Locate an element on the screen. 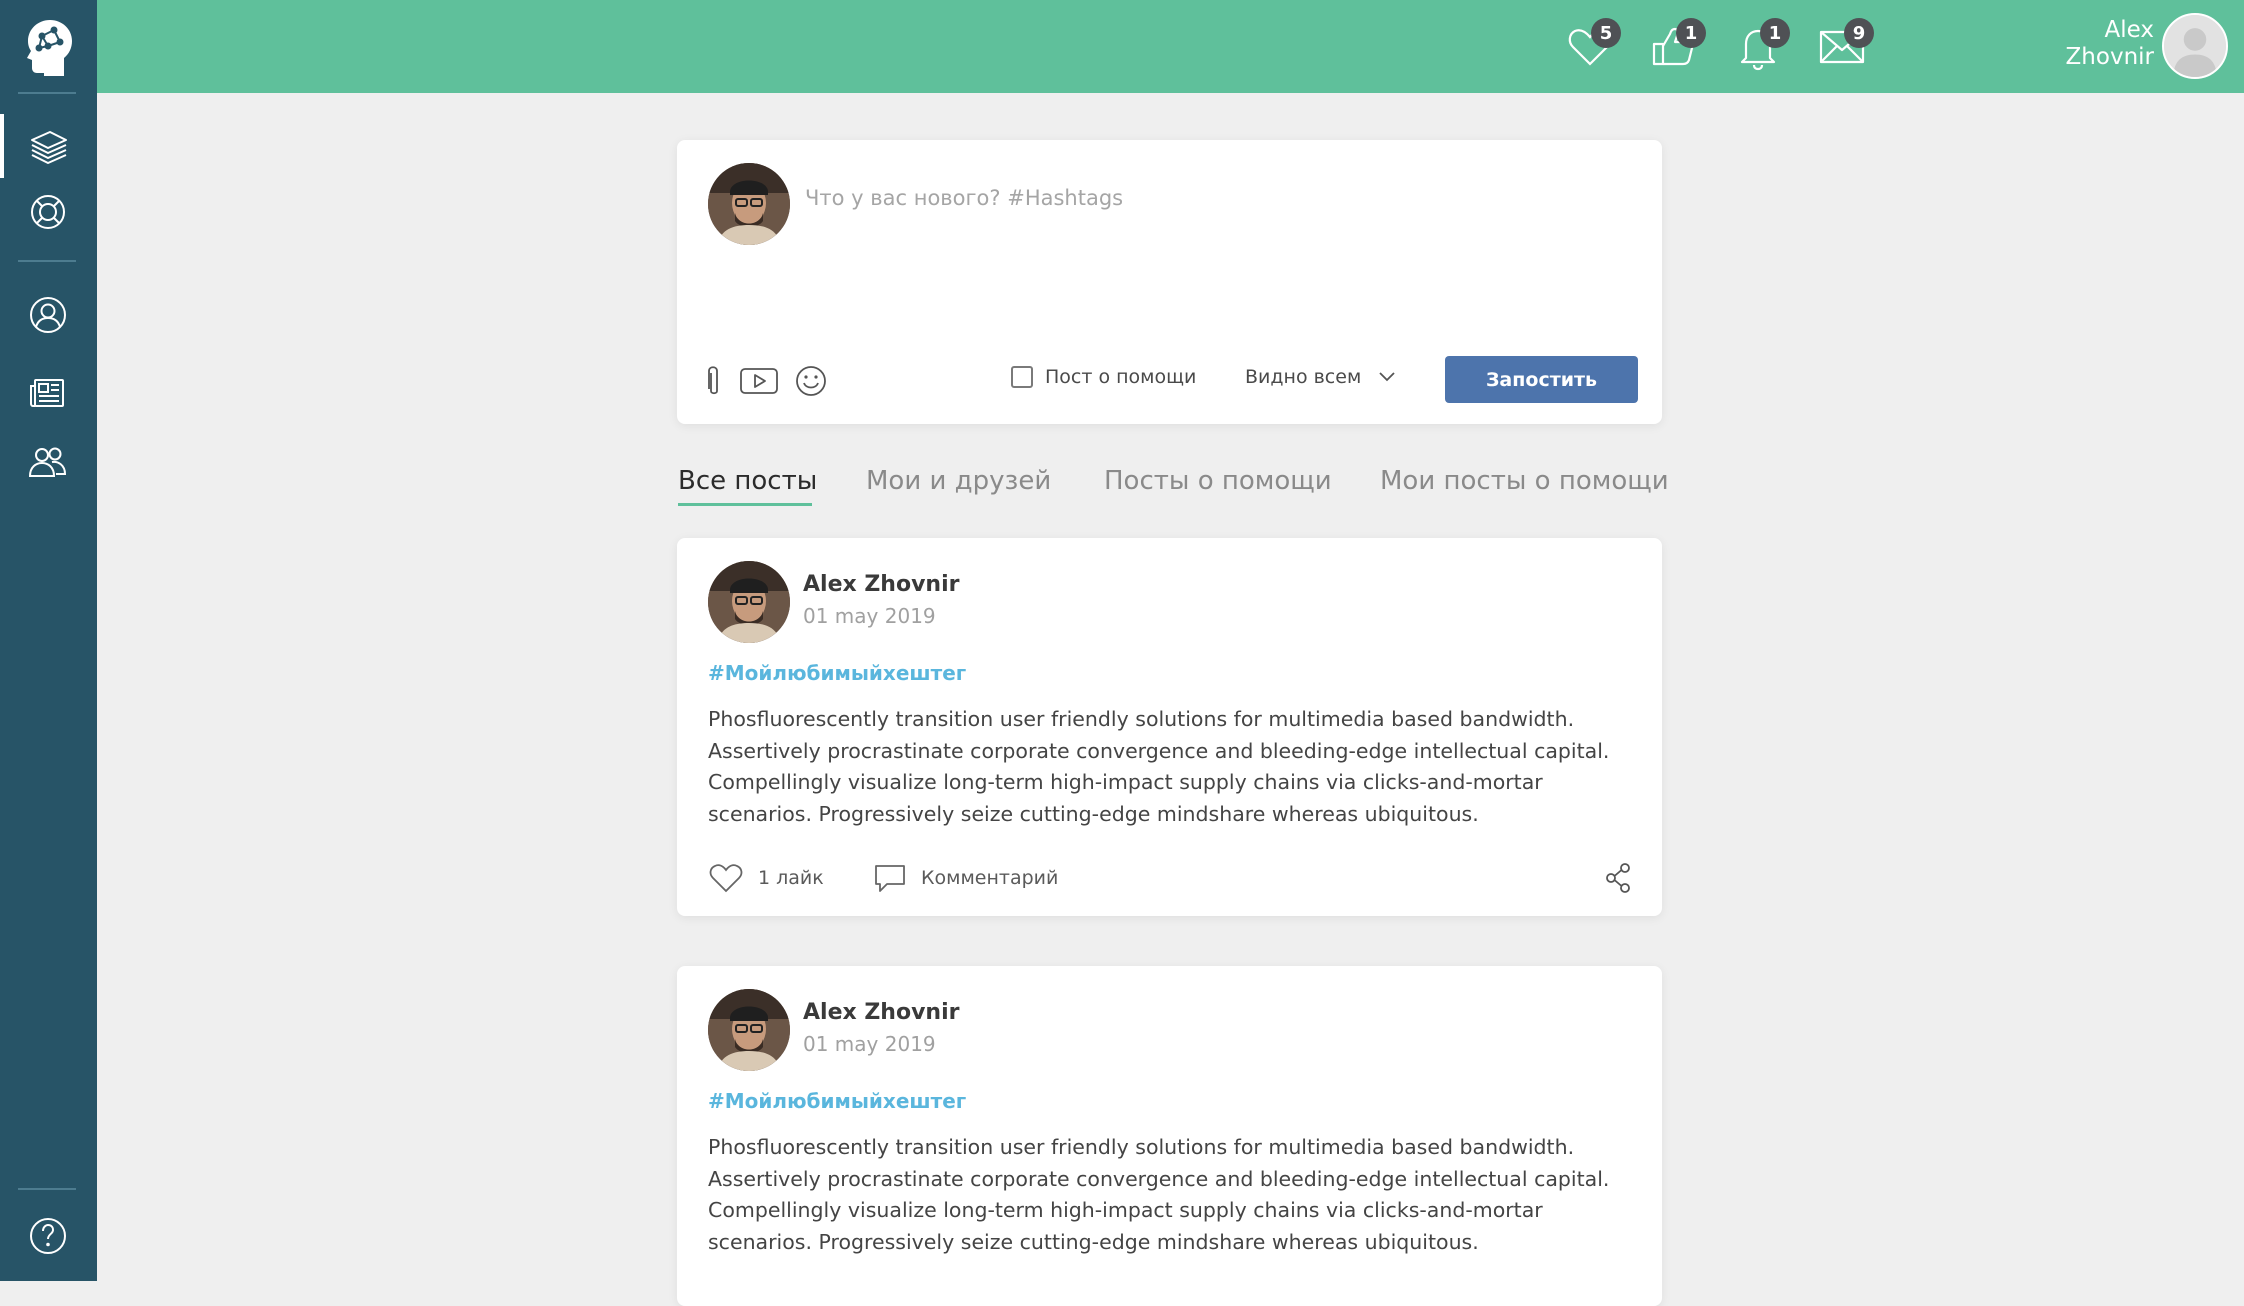 This screenshot has height=1306, width=2244. favorites-button: 5 is located at coordinates (1593, 46).